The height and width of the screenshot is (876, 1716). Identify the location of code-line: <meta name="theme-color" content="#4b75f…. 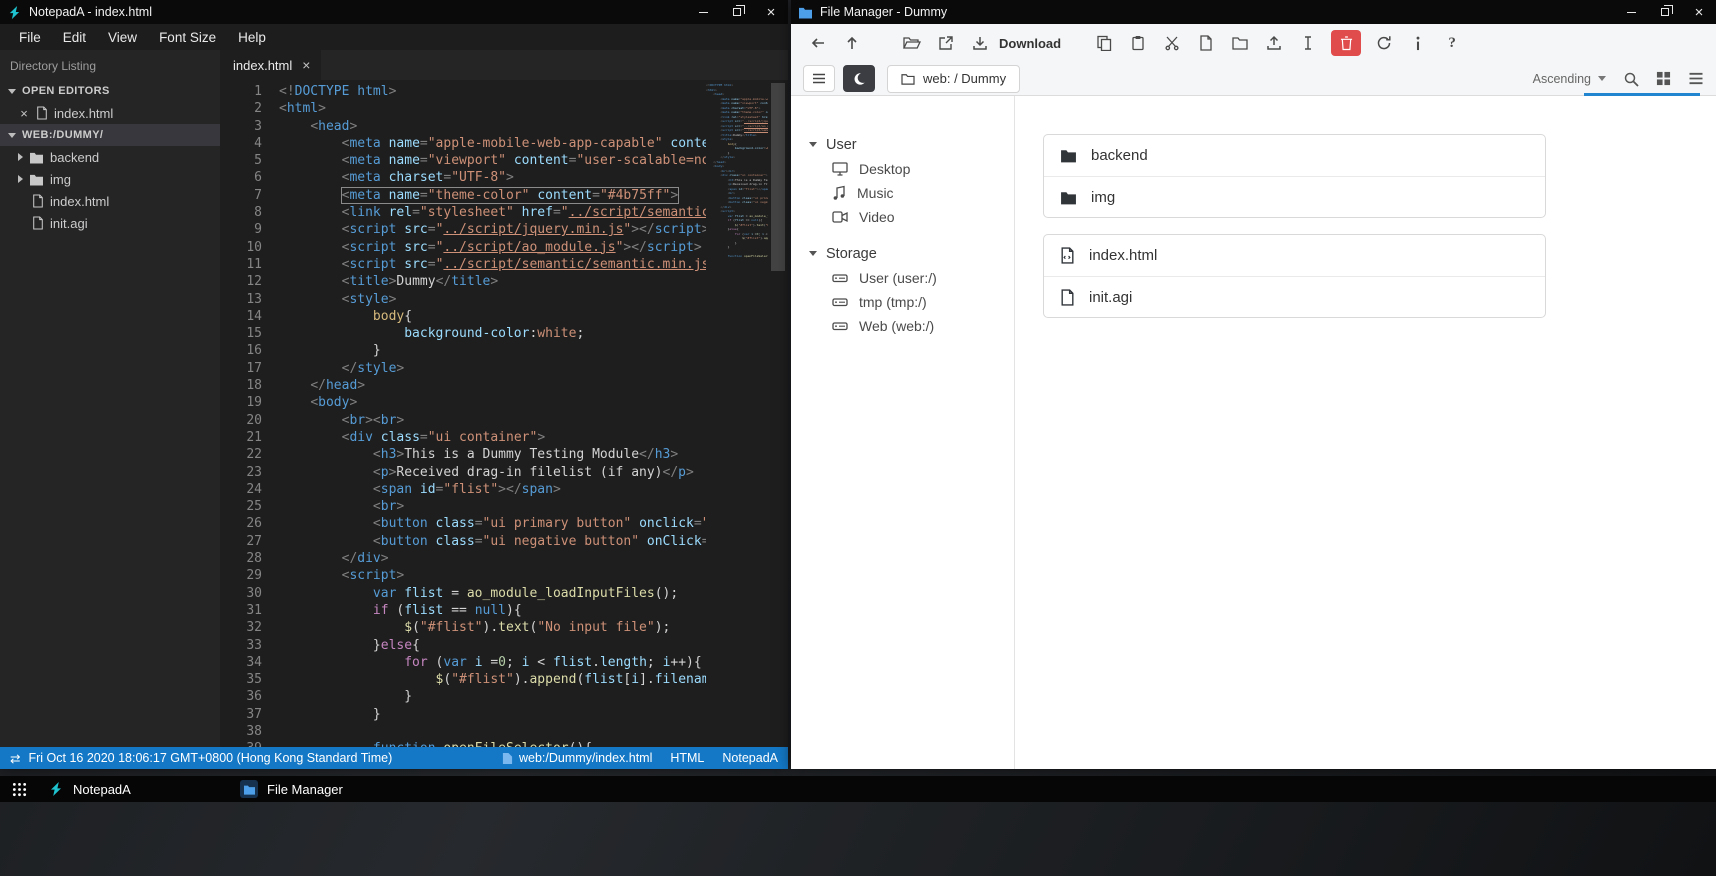
(492, 195).